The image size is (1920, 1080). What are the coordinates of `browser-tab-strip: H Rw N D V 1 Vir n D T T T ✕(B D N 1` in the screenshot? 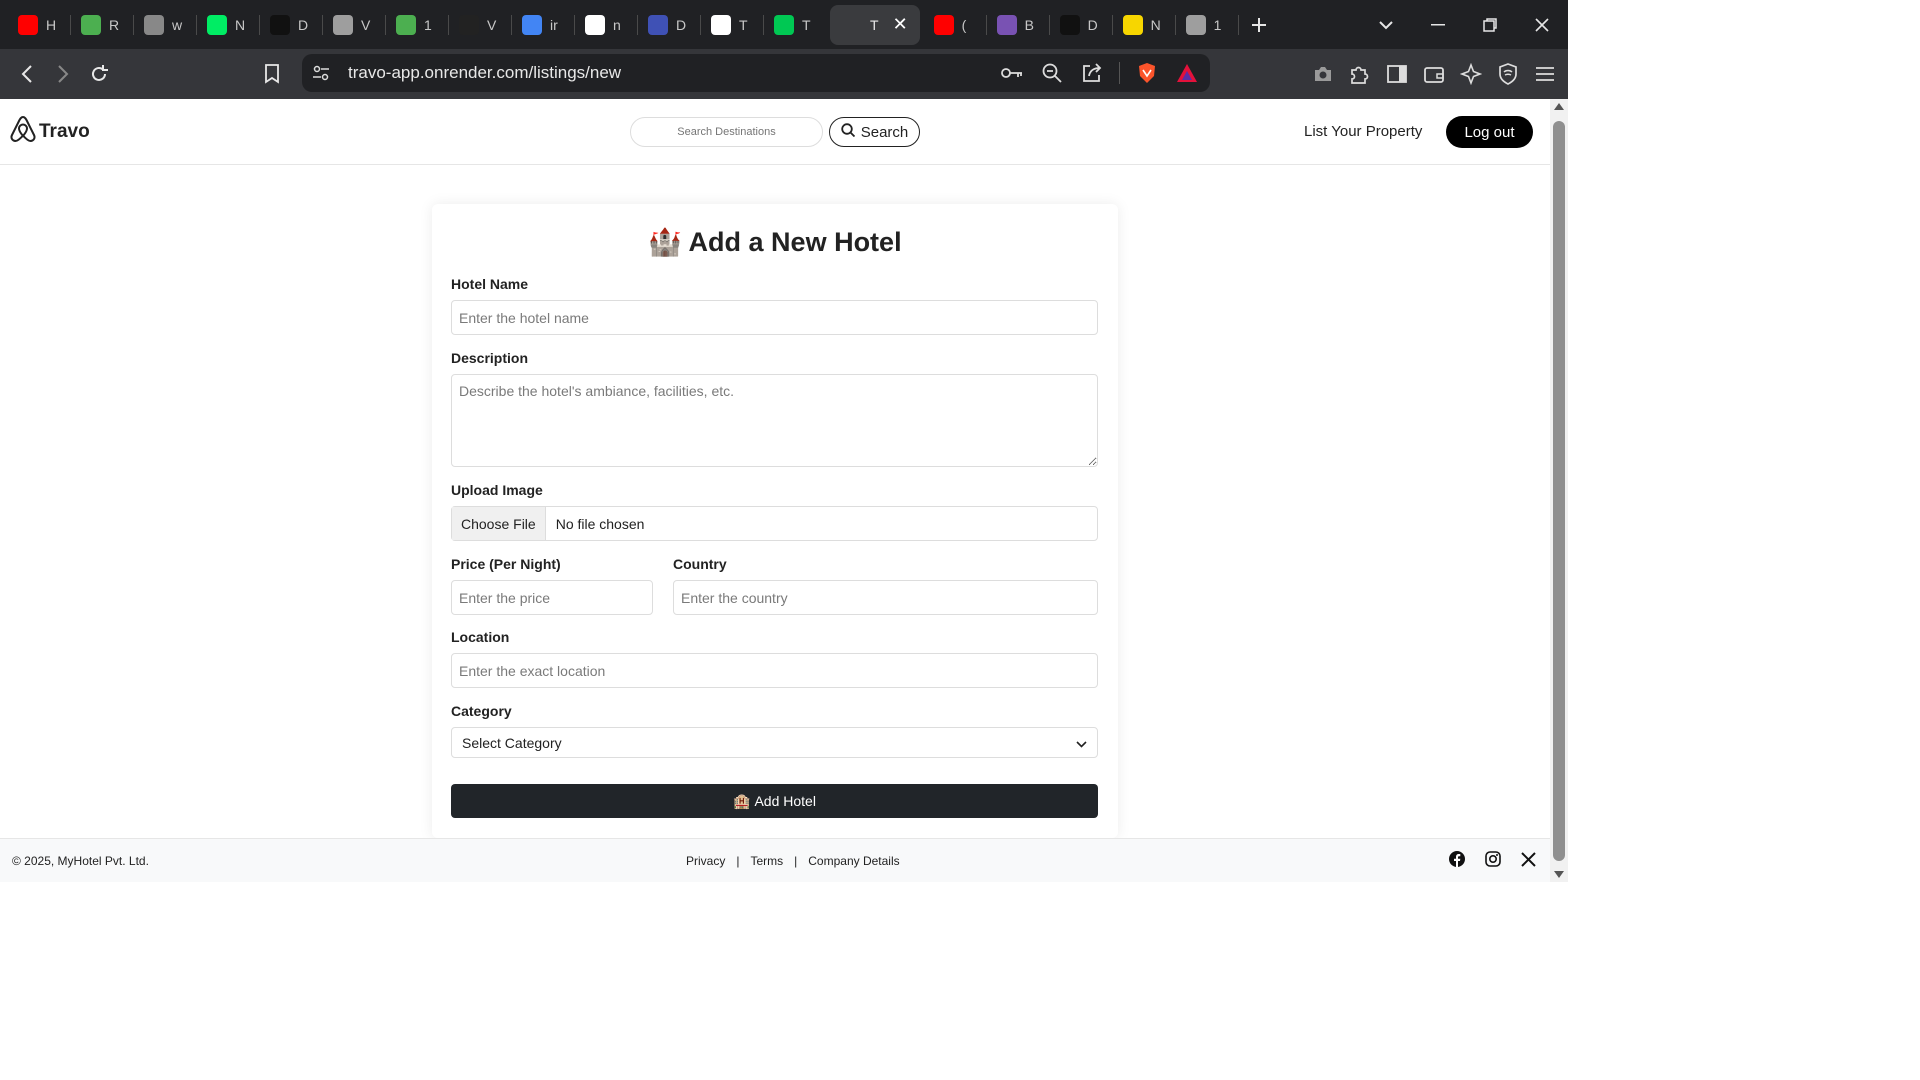 It's located at (784, 24).